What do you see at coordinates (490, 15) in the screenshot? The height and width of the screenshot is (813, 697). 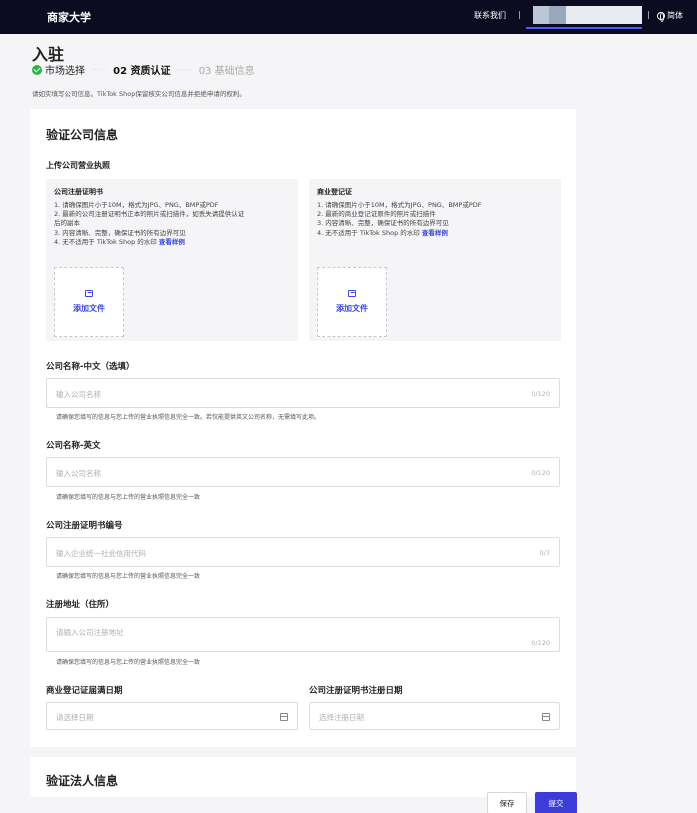 I see `contact-link: 联系我们` at bounding box center [490, 15].